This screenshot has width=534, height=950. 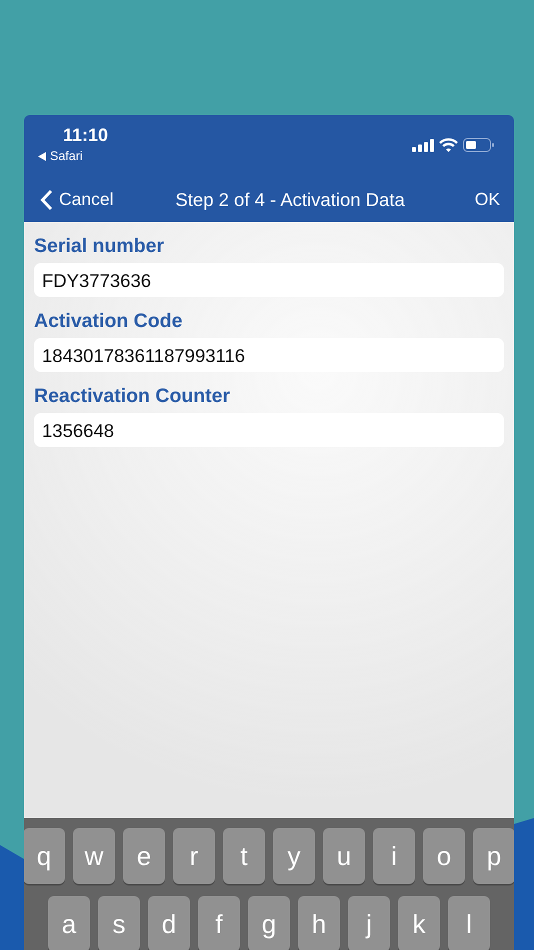 I want to click on keyboard-key: t, so click(x=244, y=856).